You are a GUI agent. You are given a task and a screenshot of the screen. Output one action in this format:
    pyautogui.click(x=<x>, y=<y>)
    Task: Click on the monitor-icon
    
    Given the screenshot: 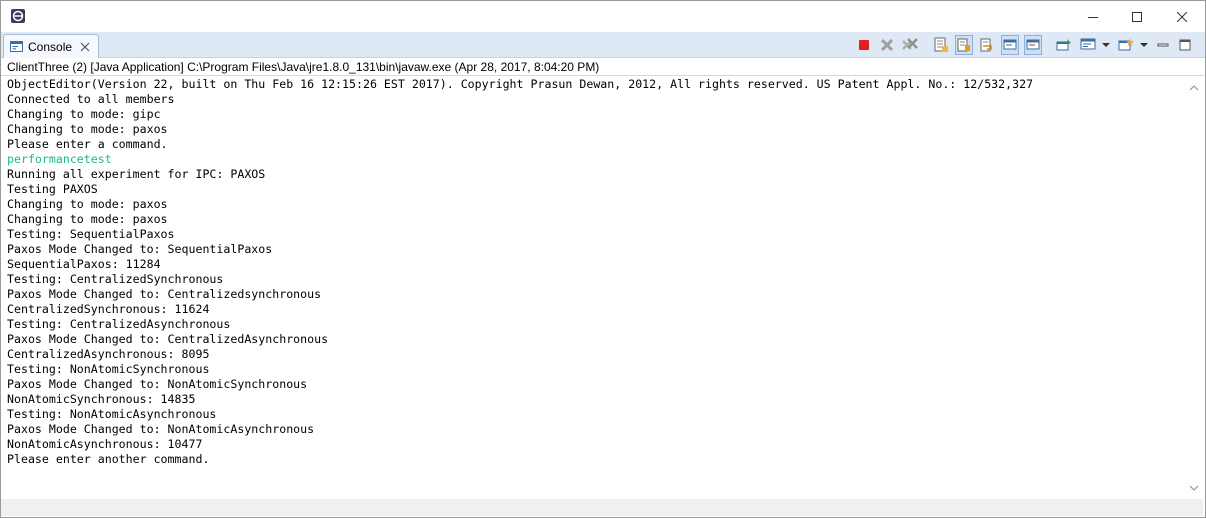 What is the action you would take?
    pyautogui.click(x=1088, y=44)
    